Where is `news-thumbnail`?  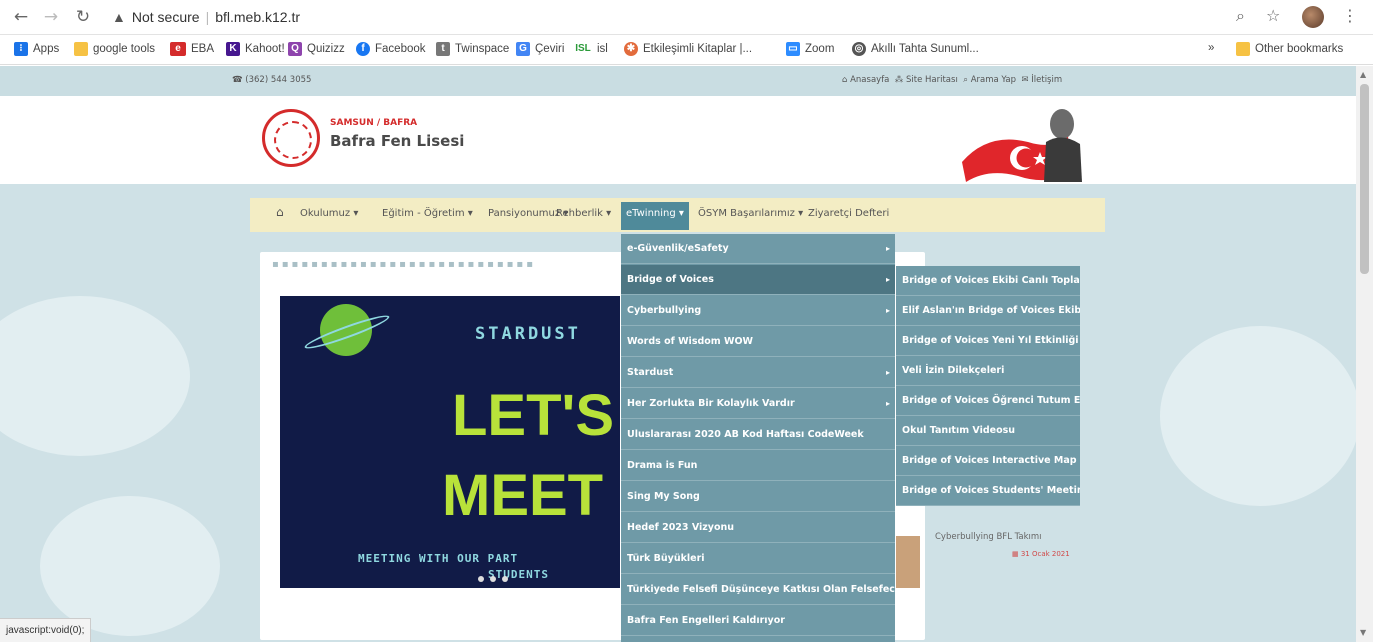
news-thumbnail is located at coordinates (908, 562).